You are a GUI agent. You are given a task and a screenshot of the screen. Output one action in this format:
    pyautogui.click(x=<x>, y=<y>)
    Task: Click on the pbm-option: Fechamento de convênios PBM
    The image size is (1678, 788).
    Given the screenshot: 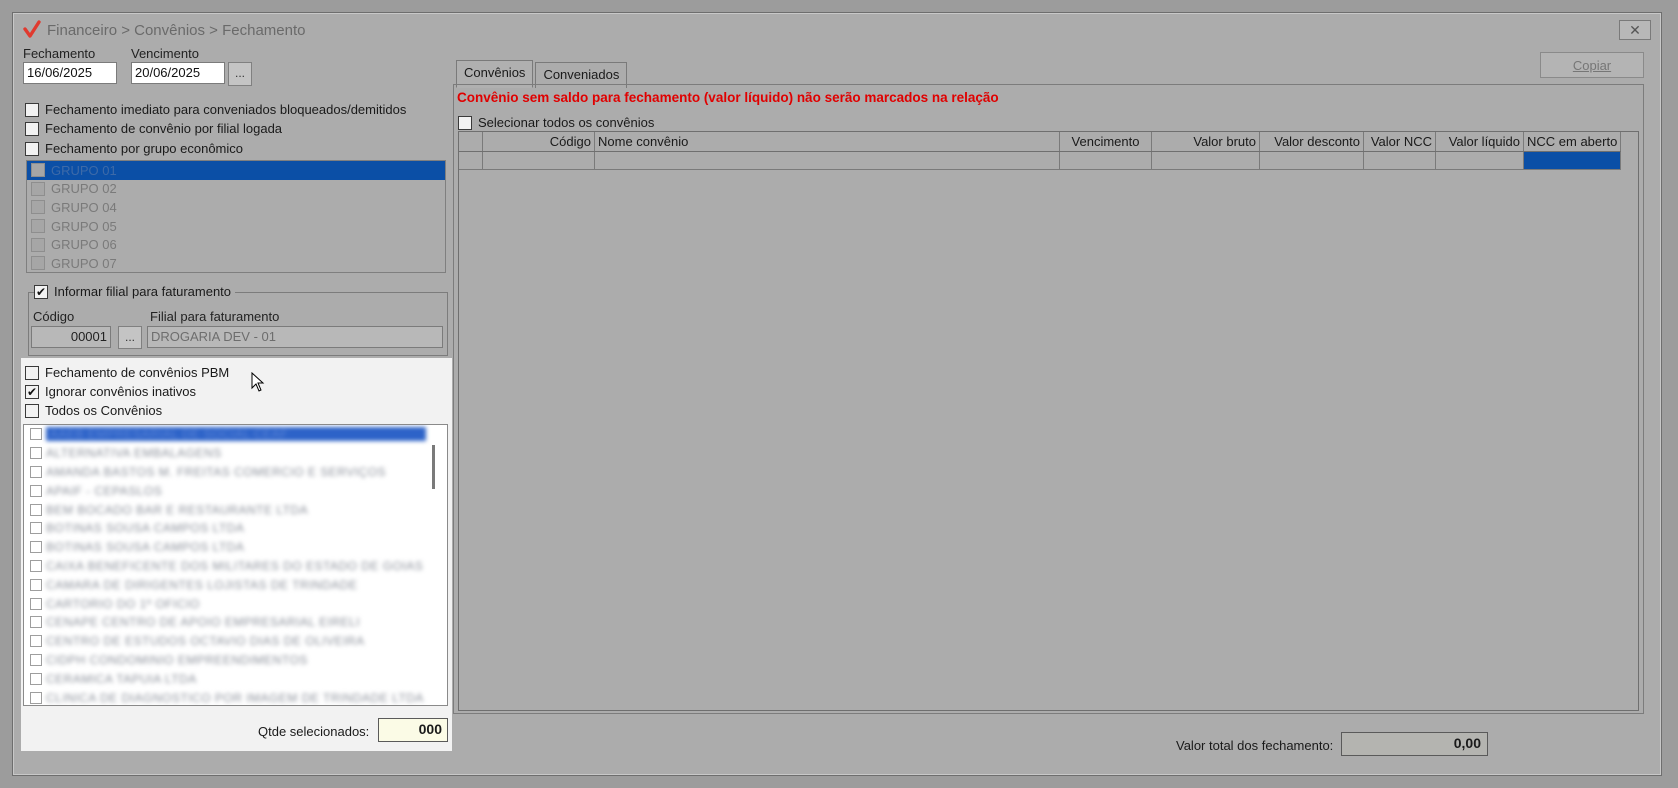 What is the action you would take?
    pyautogui.click(x=127, y=372)
    